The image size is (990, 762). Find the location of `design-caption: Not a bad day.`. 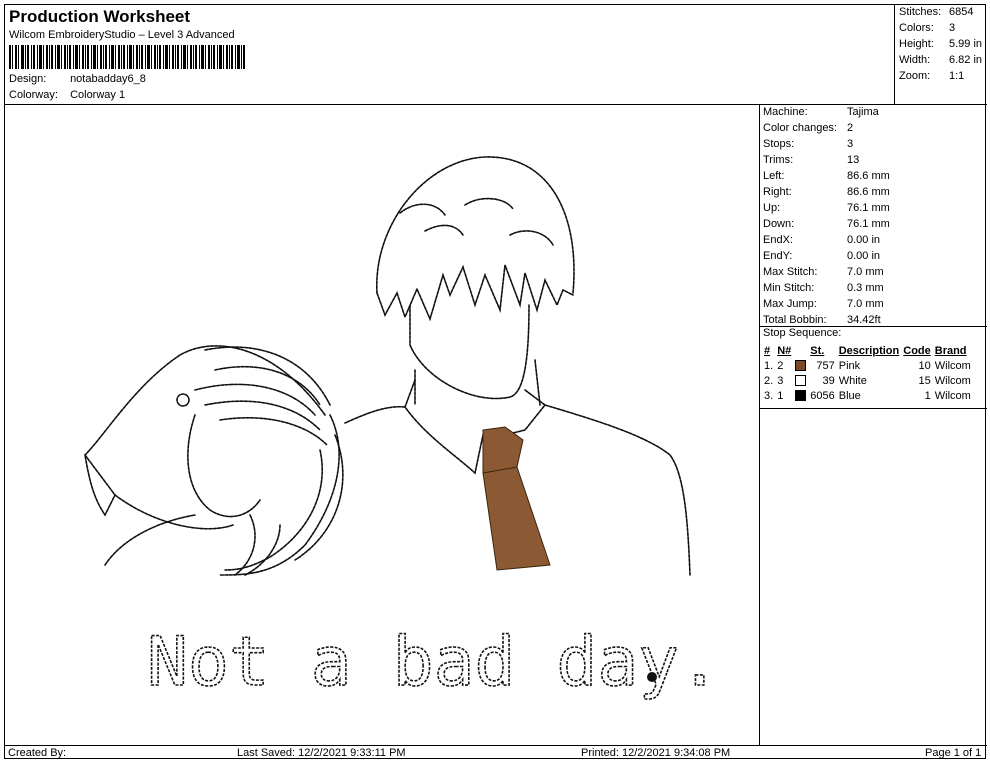

design-caption: Not a bad day. is located at coordinates (433, 662).